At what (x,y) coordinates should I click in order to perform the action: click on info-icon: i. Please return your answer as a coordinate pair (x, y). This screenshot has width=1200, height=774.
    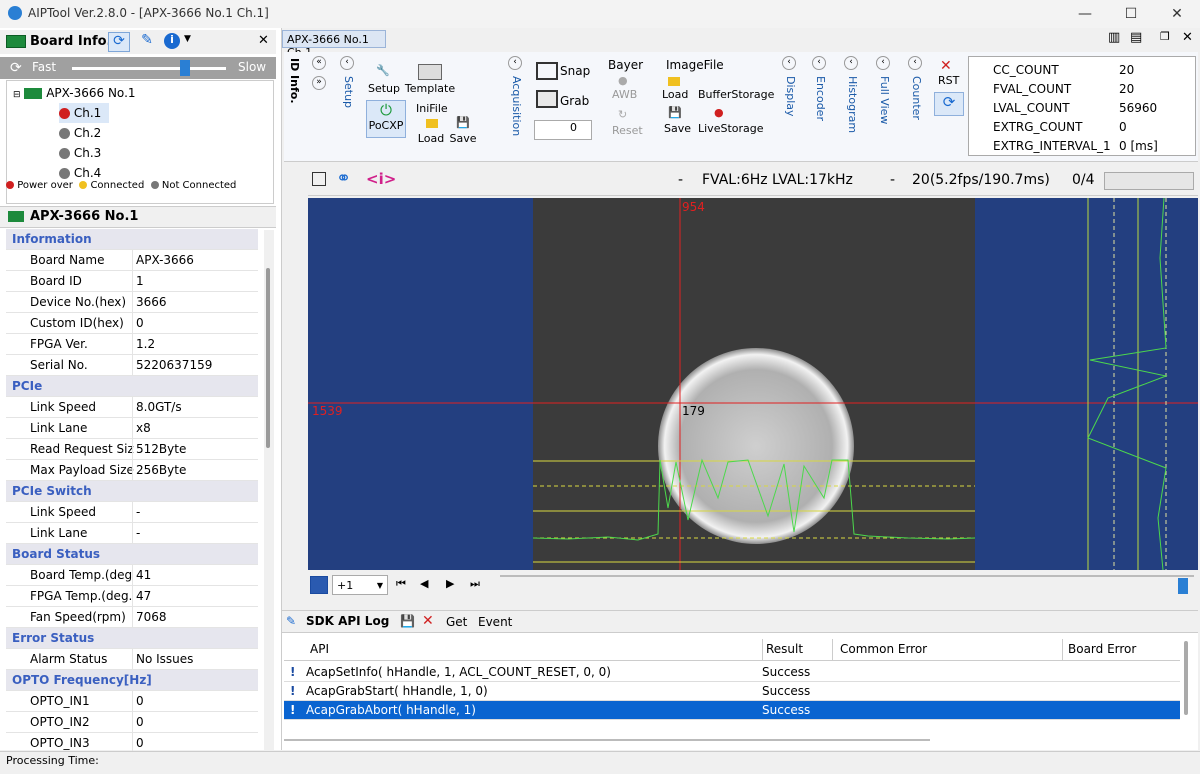
    Looking at the image, I should click on (172, 41).